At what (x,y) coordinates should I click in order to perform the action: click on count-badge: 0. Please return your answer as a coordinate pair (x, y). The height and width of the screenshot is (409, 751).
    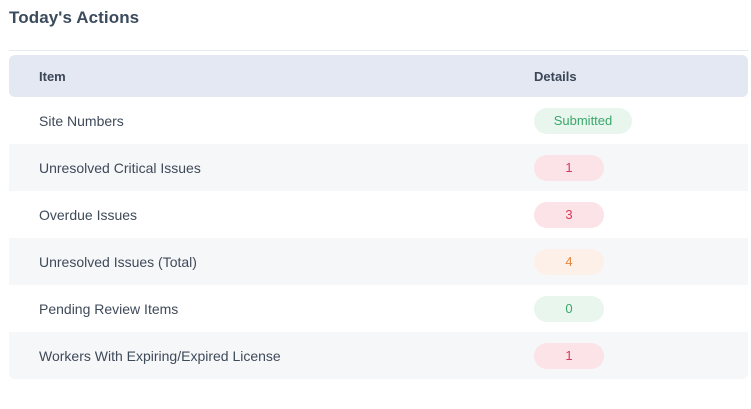
    Looking at the image, I should click on (569, 308).